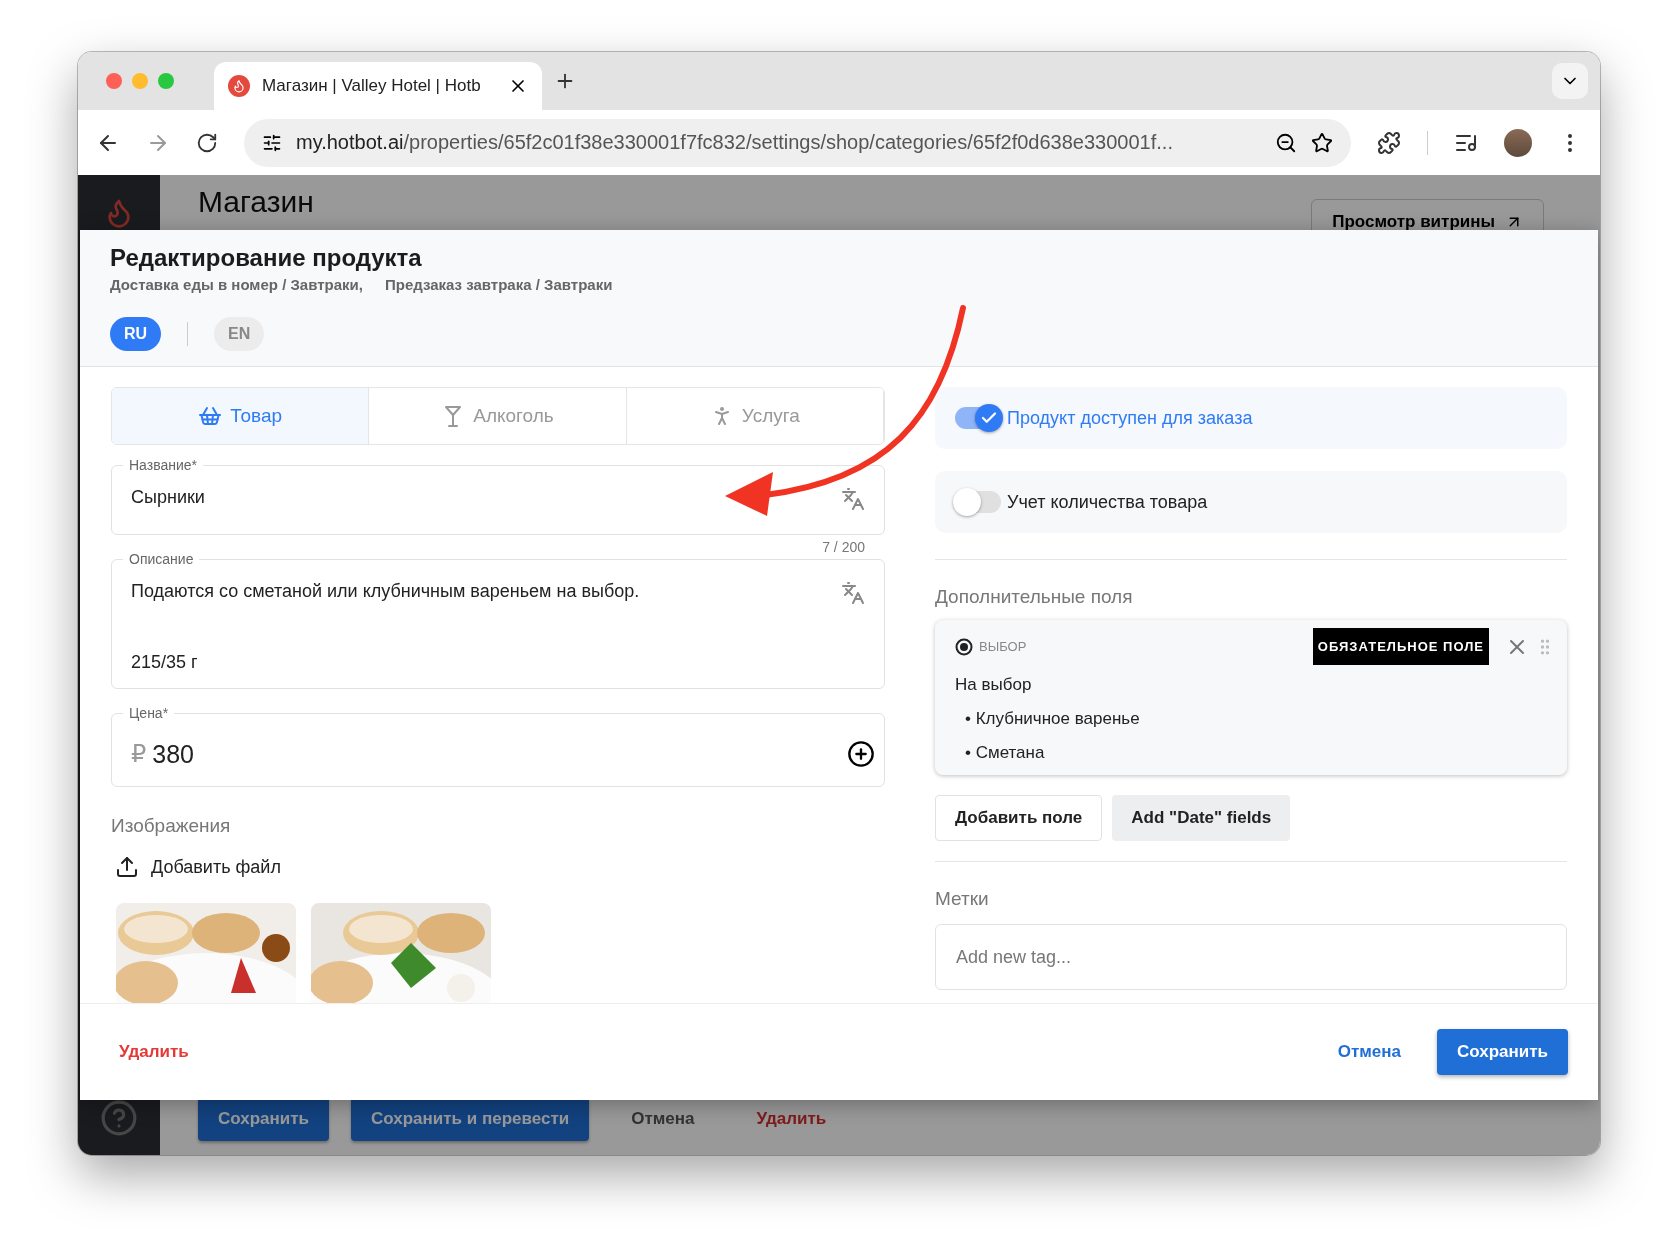  Describe the element at coordinates (127, 867) in the screenshot. I see `upload-icon` at that location.